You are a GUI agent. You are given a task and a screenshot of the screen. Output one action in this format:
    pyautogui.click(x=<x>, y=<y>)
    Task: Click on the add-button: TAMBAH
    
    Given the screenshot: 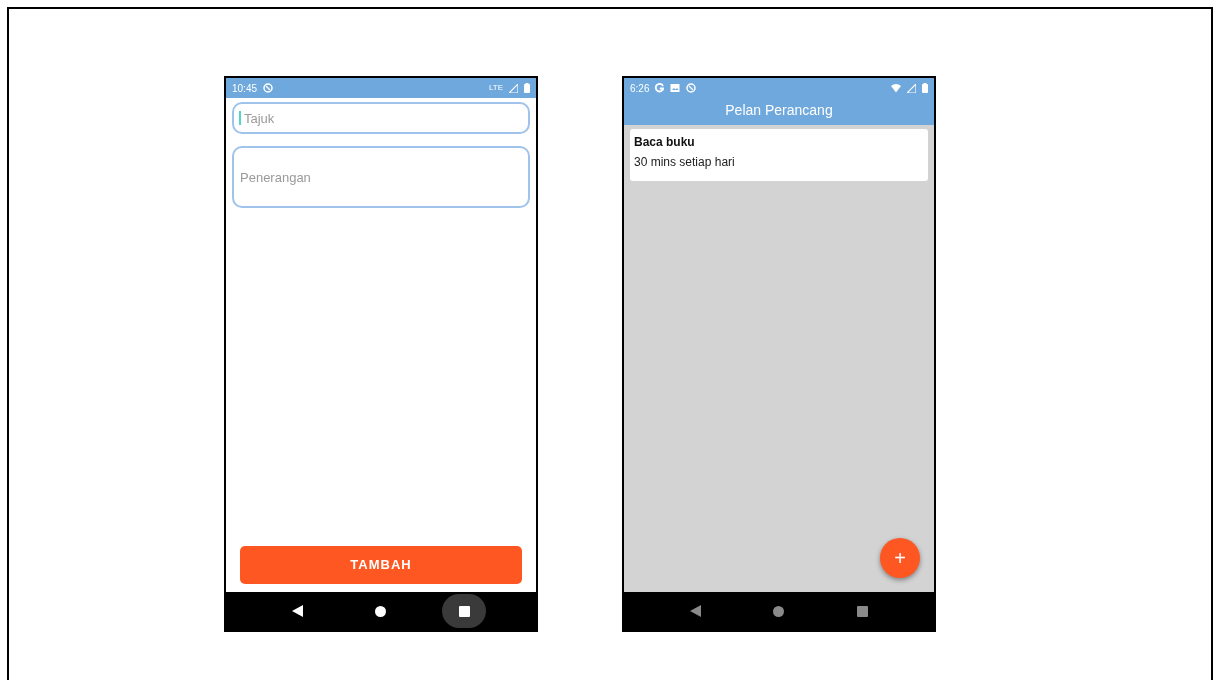 What is the action you would take?
    pyautogui.click(x=381, y=565)
    